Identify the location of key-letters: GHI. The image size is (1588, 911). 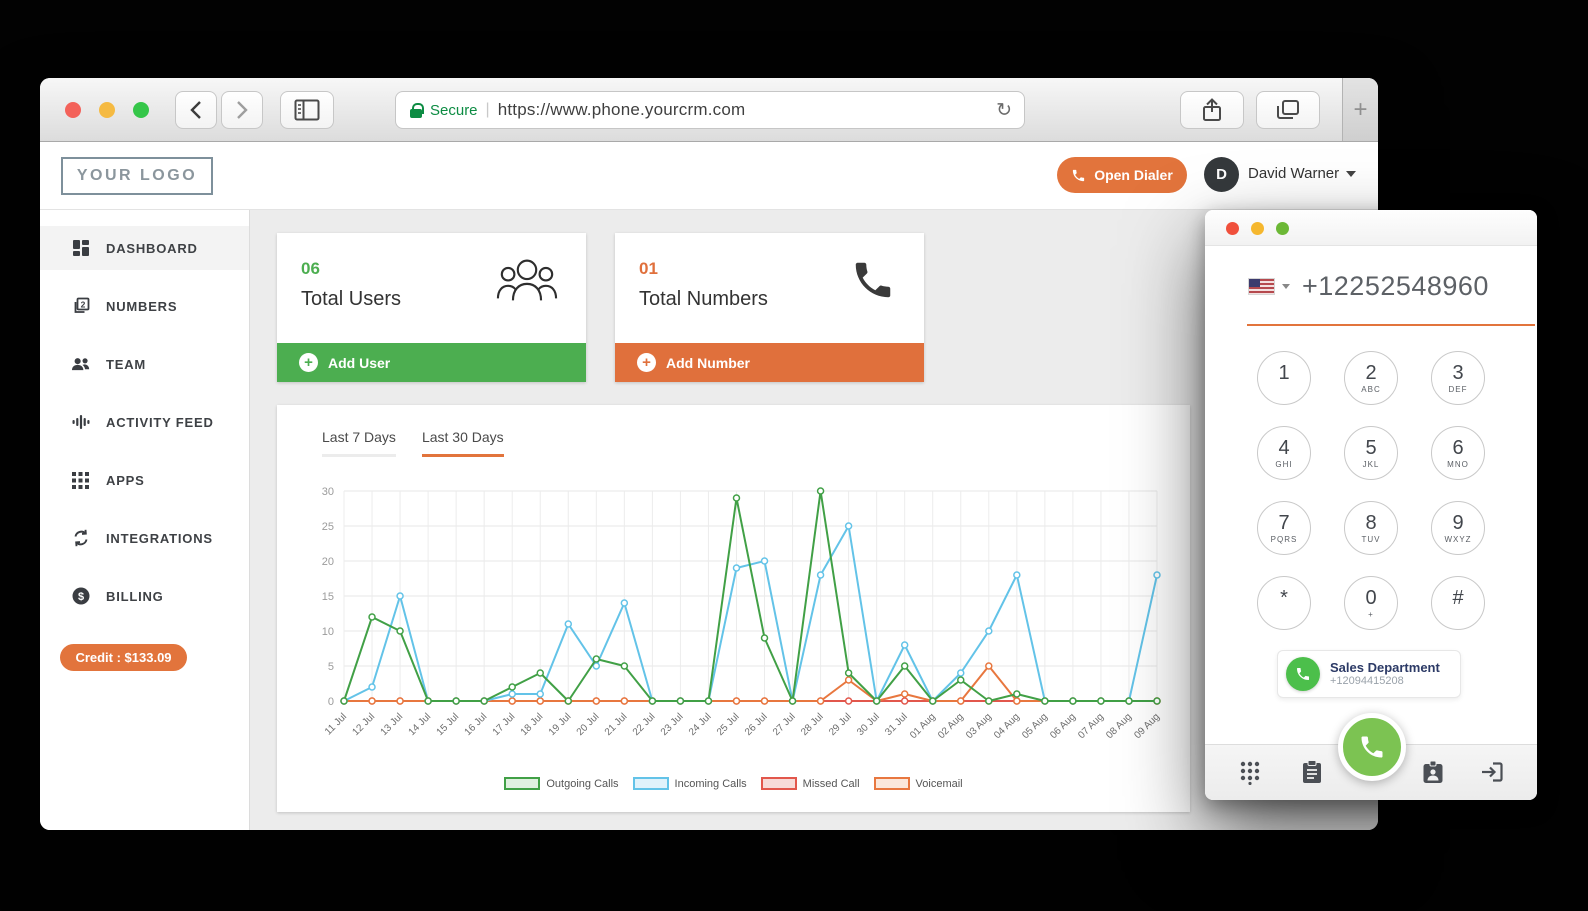
(1284, 464).